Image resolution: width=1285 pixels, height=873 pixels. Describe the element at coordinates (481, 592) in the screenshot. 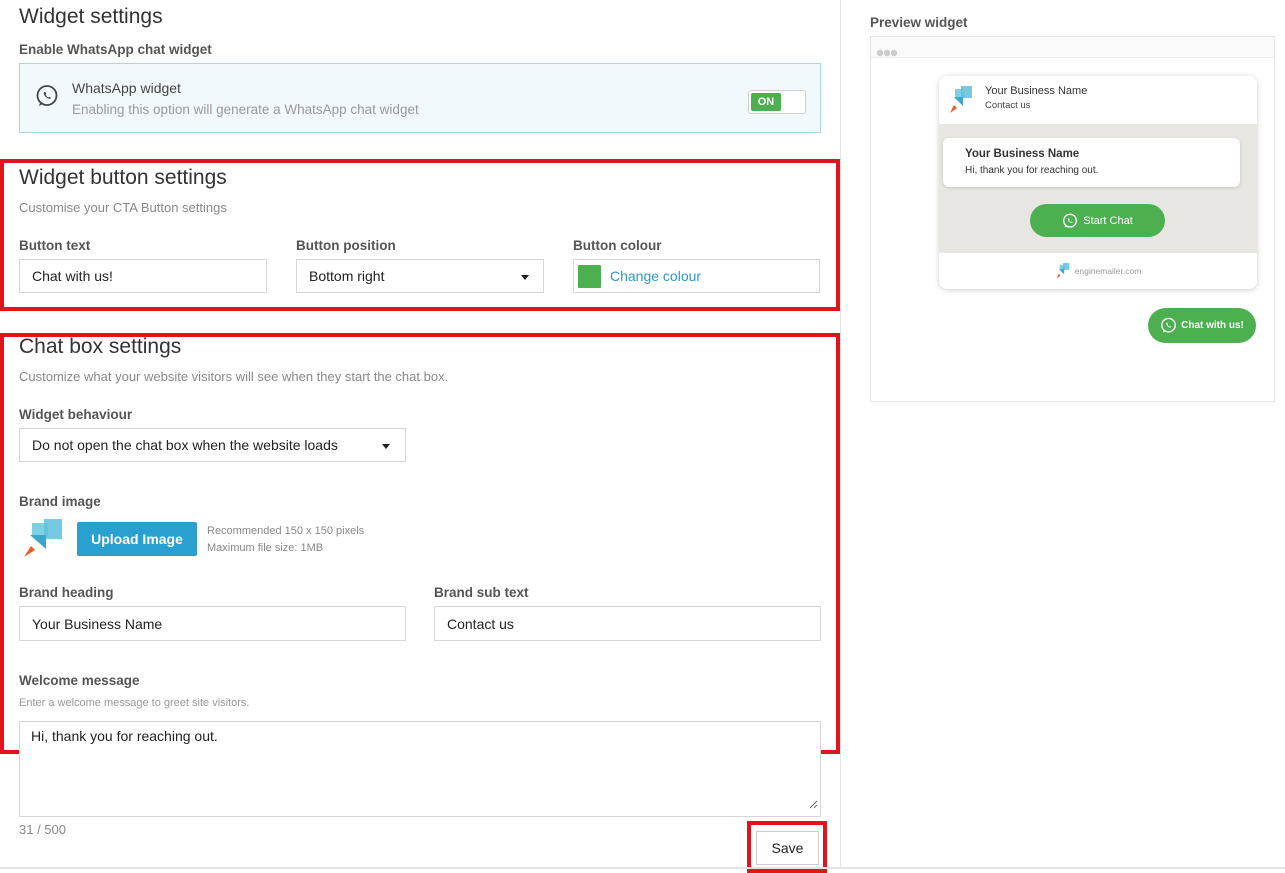

I see `brand-subtext-label: Brand sub text` at that location.